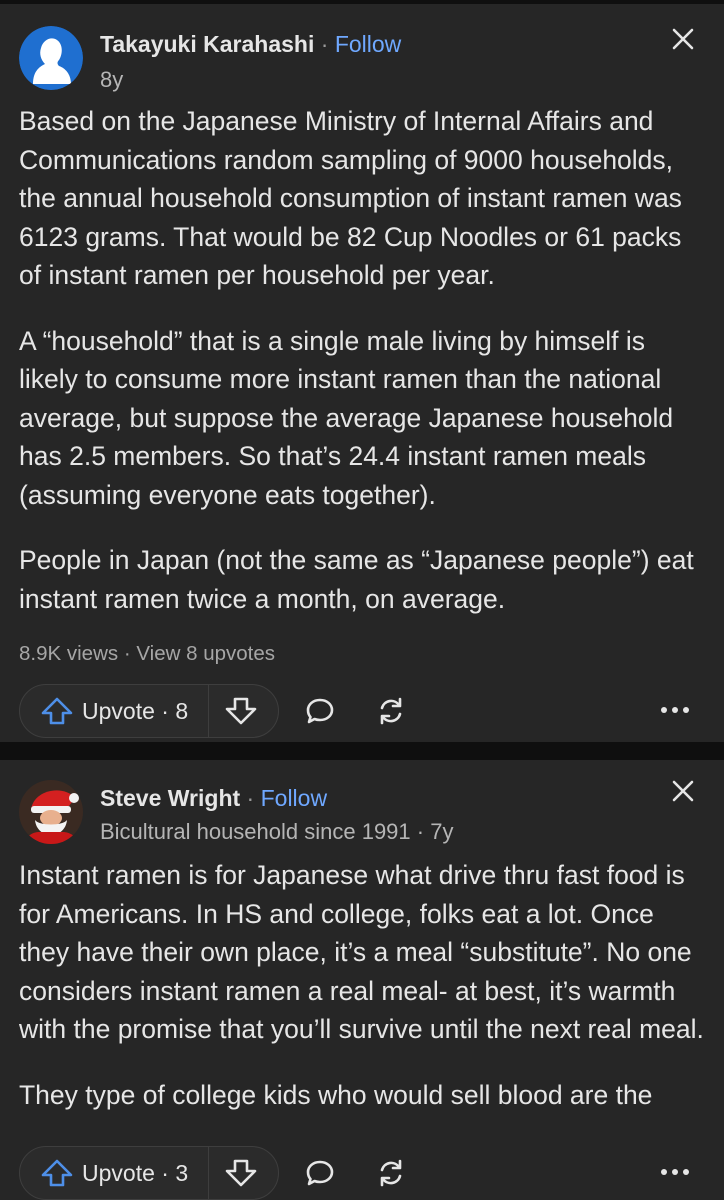 The image size is (724, 1200). I want to click on upvote-button: Upvote · 8, so click(114, 711).